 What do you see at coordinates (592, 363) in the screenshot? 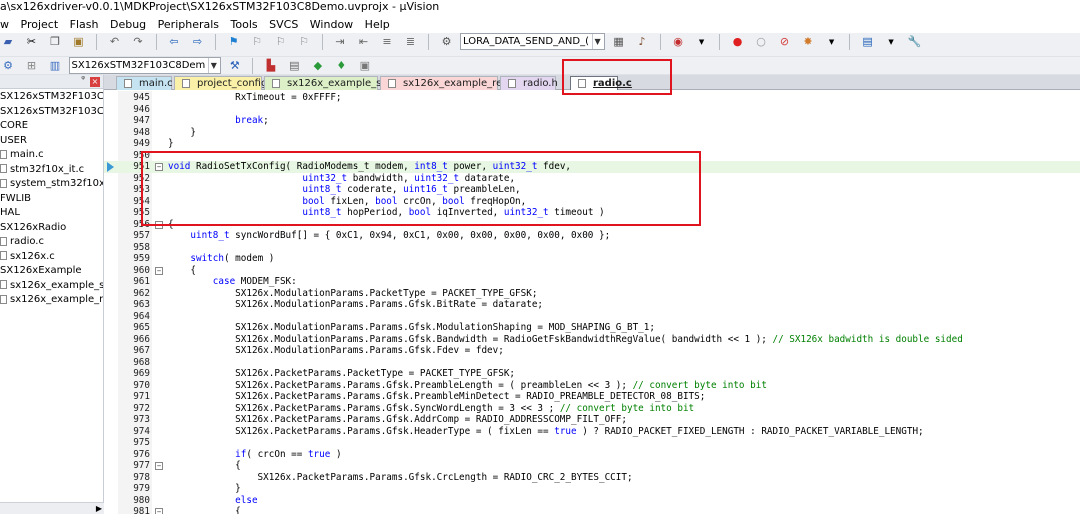
I see `code-line: 968` at bounding box center [592, 363].